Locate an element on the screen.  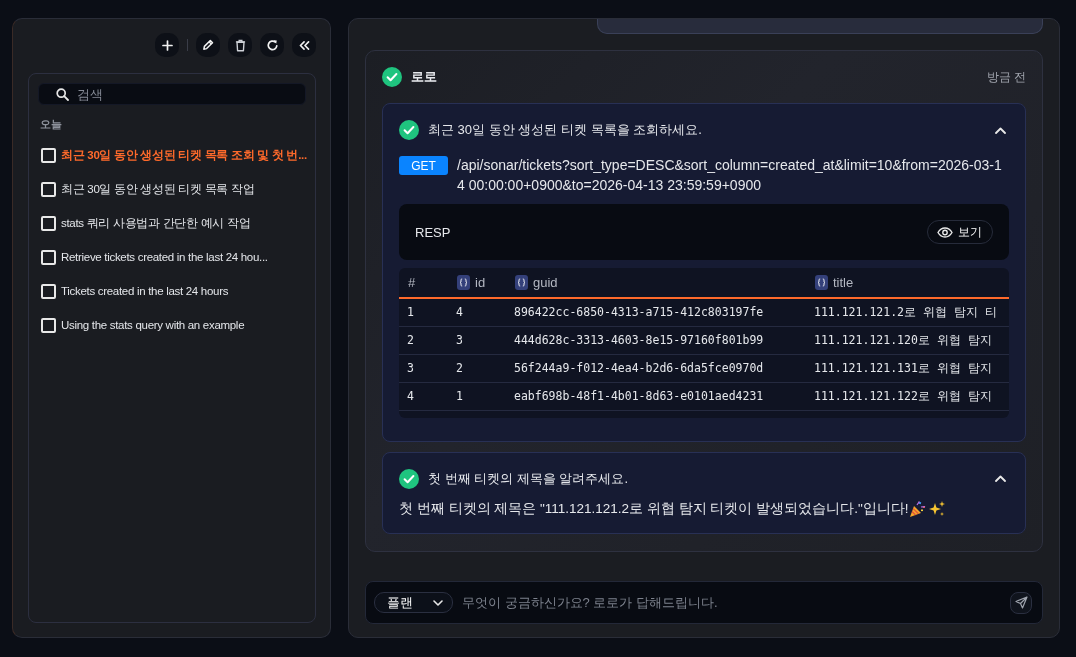
table-cell: 111.121.121.120로 위협 탐지 is located at coordinates (903, 340).